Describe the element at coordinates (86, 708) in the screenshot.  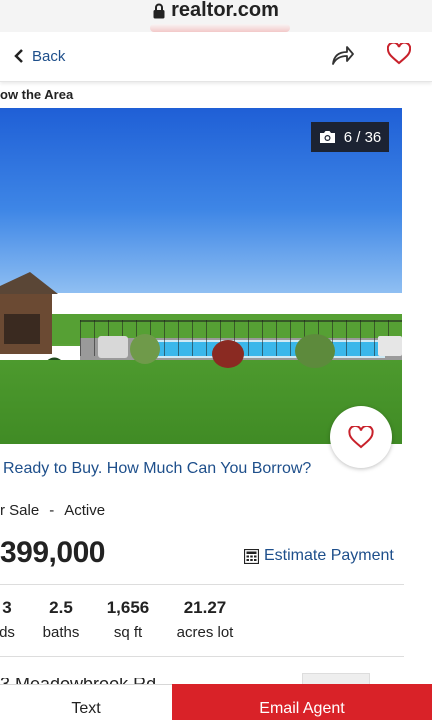
I see `text-button-label: Text` at that location.